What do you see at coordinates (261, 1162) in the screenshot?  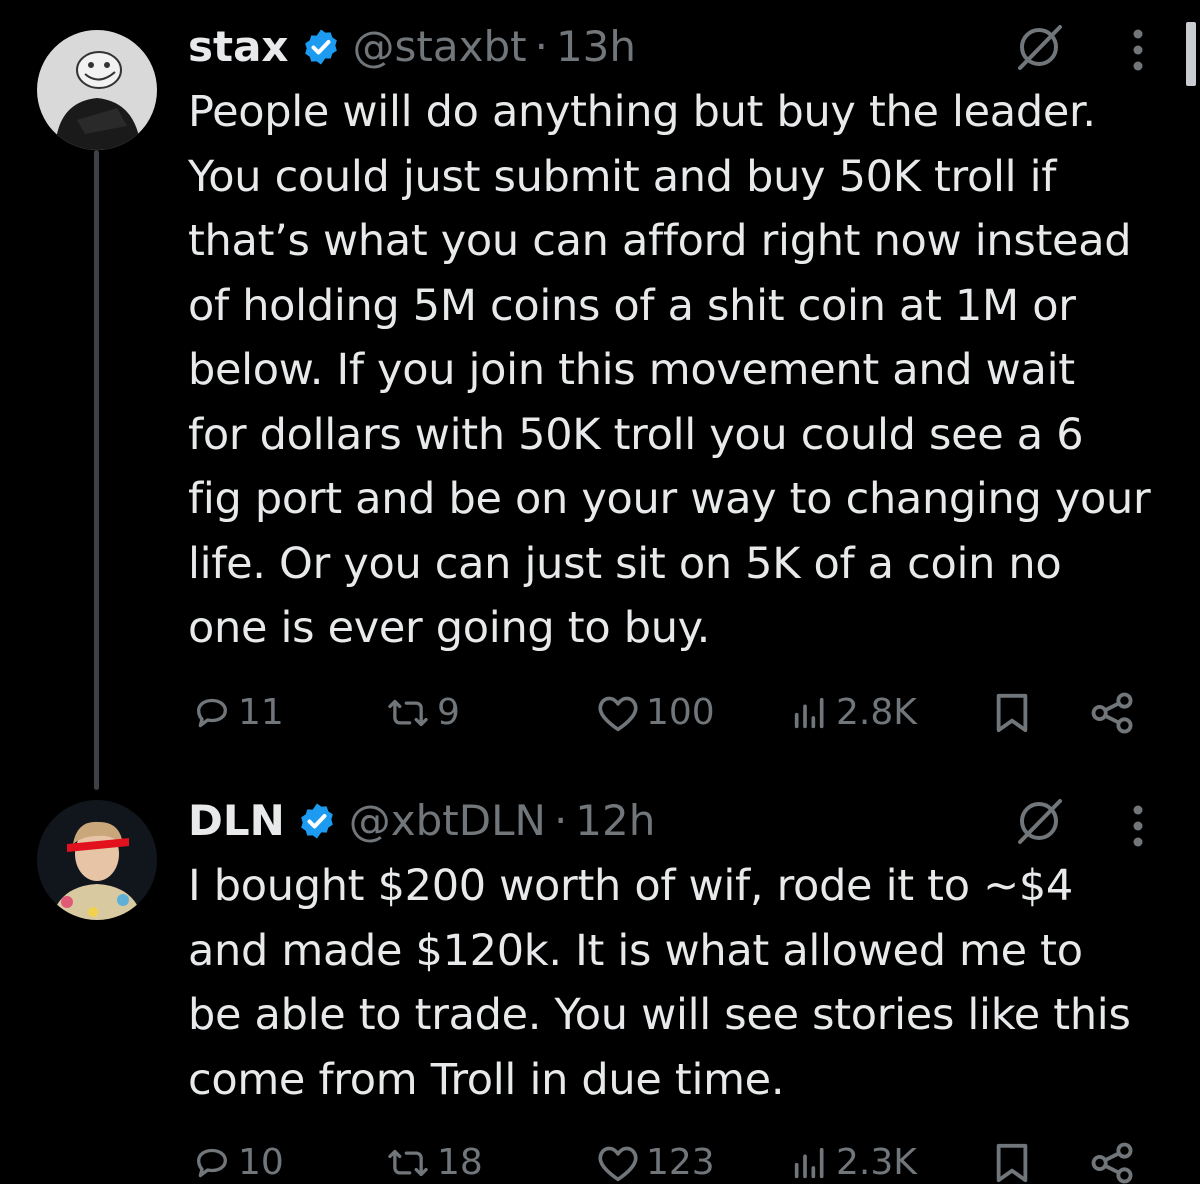 I see `reply-count: 10` at bounding box center [261, 1162].